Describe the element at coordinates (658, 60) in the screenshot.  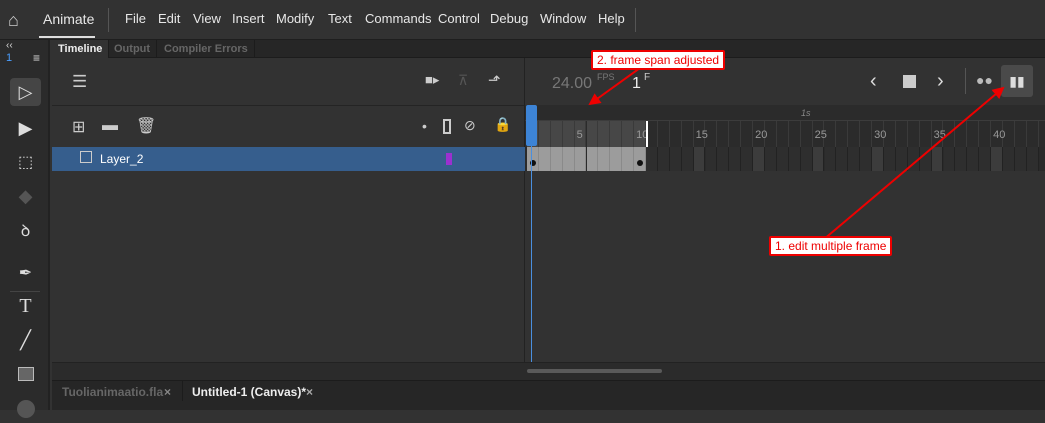
I see `annotation-frame-span: 2. frame span adjusted` at that location.